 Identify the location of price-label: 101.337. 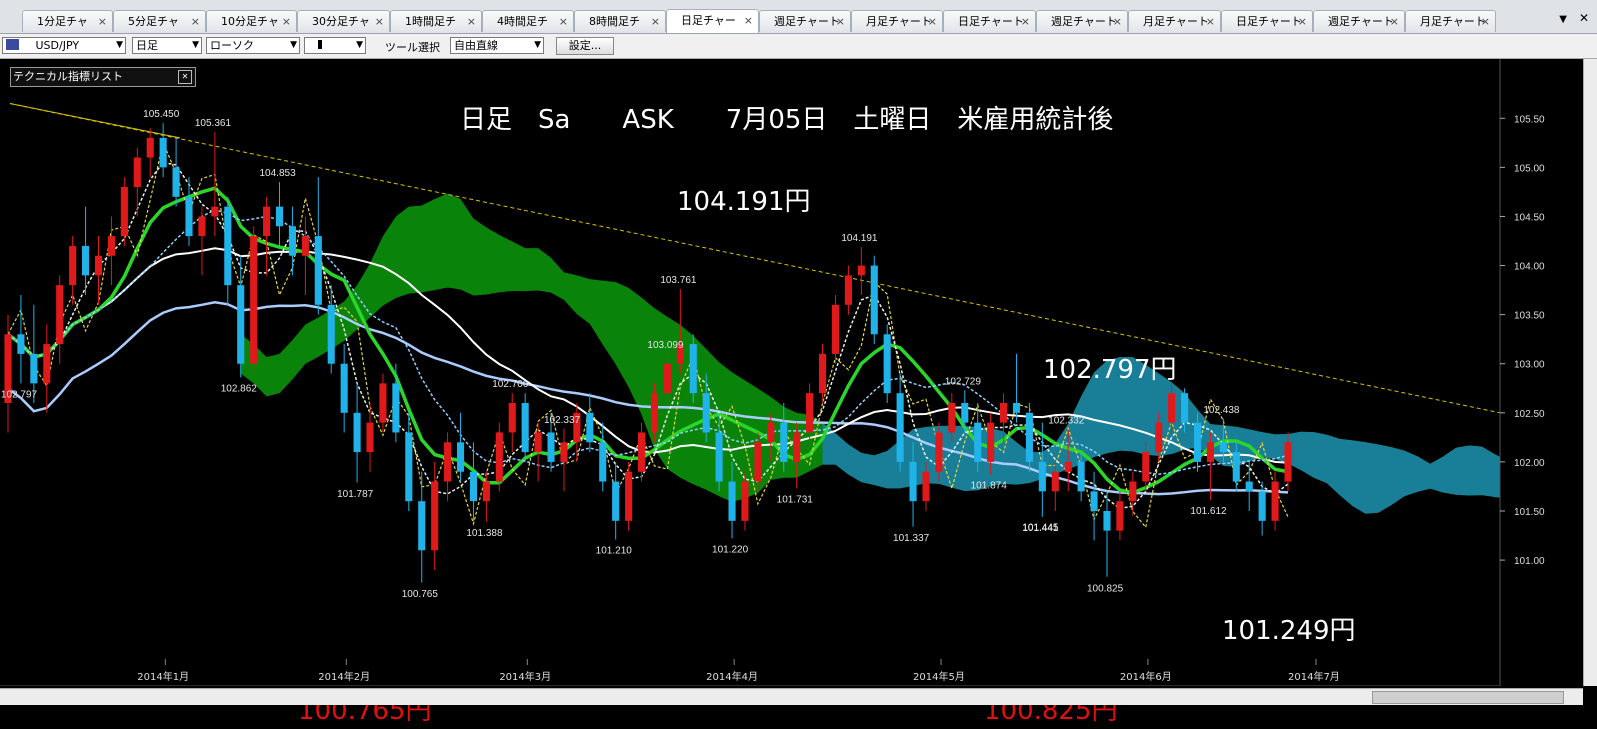
(911, 538).